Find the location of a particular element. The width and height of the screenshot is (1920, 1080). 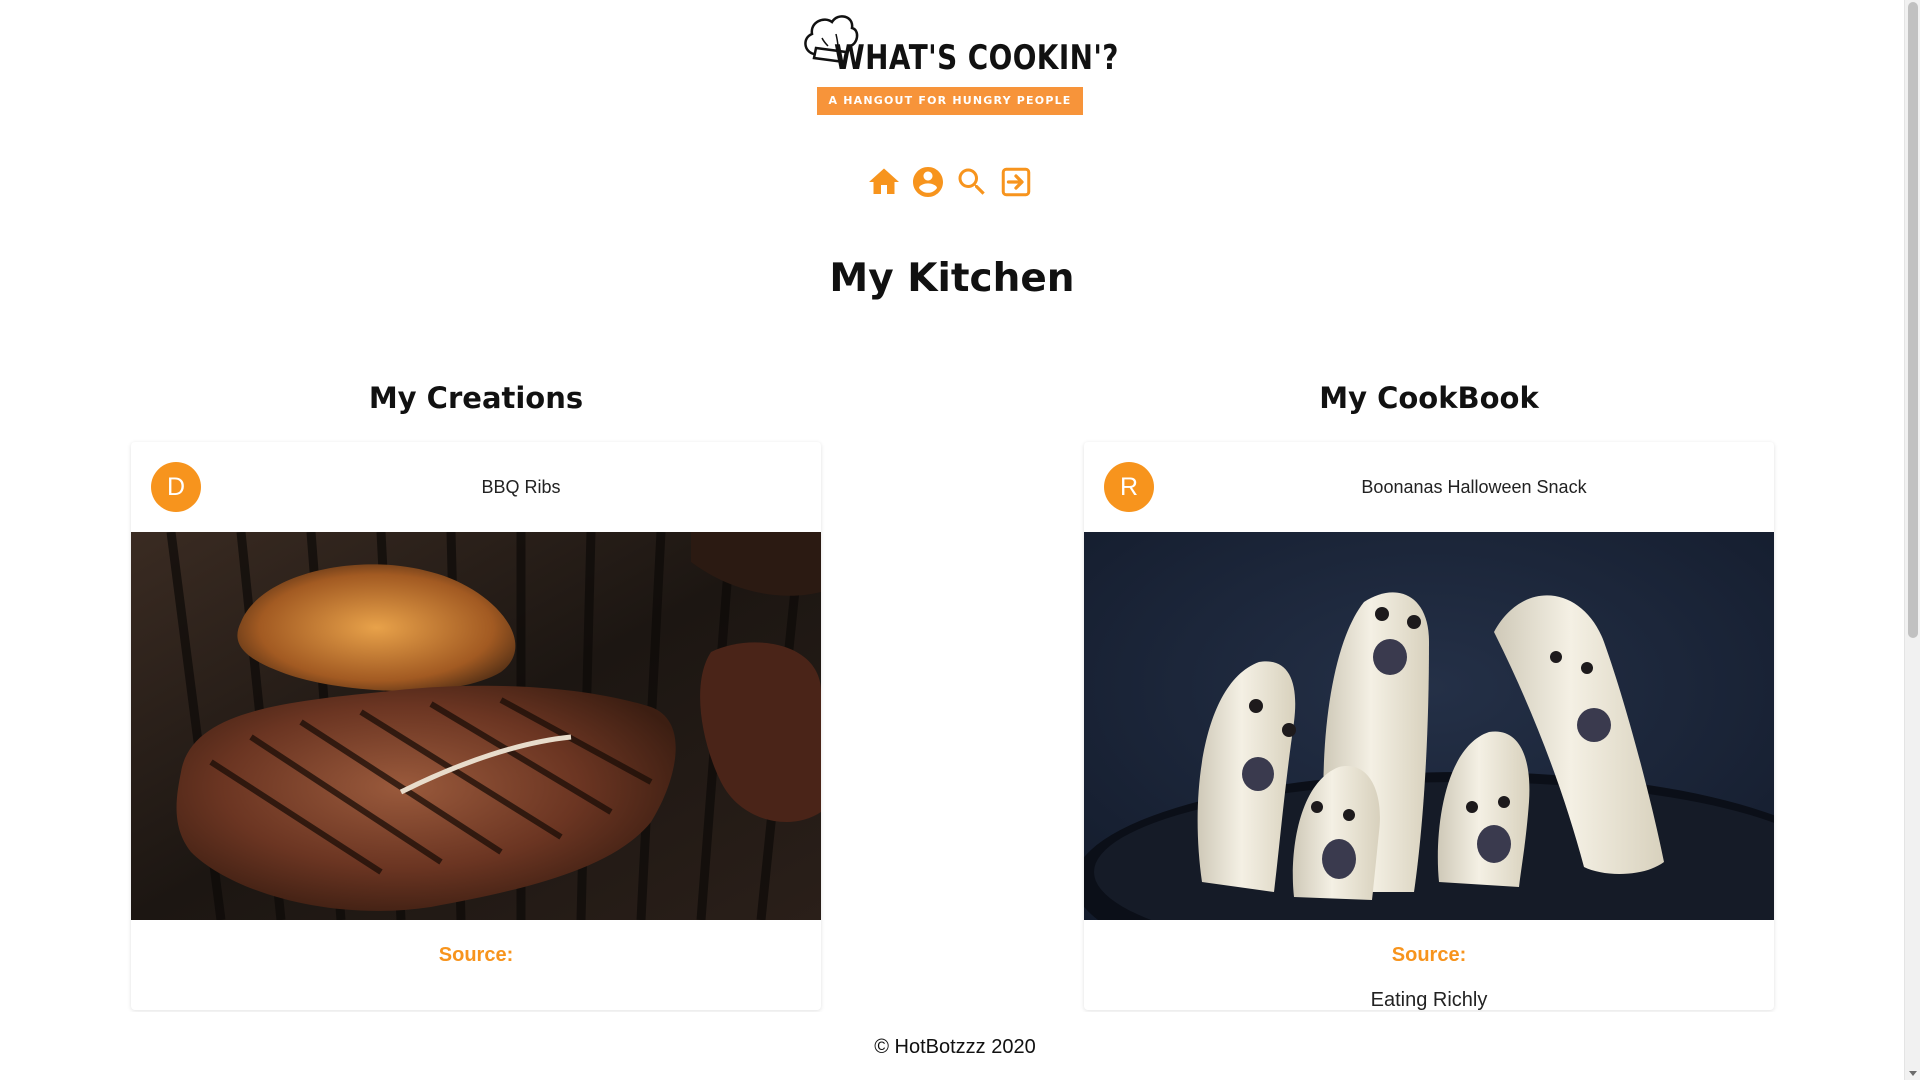

section-heading: My CookBook is located at coordinates (1429, 398).